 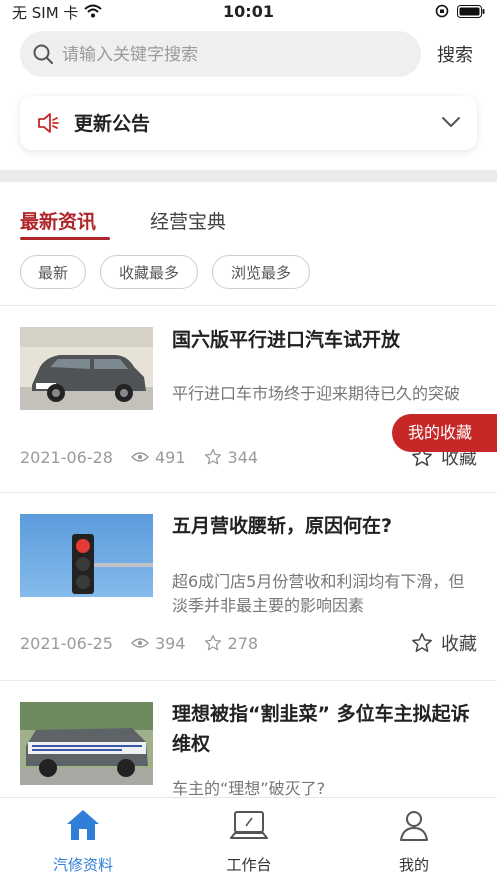 I want to click on collect-label: 收藏, so click(x=459, y=644).